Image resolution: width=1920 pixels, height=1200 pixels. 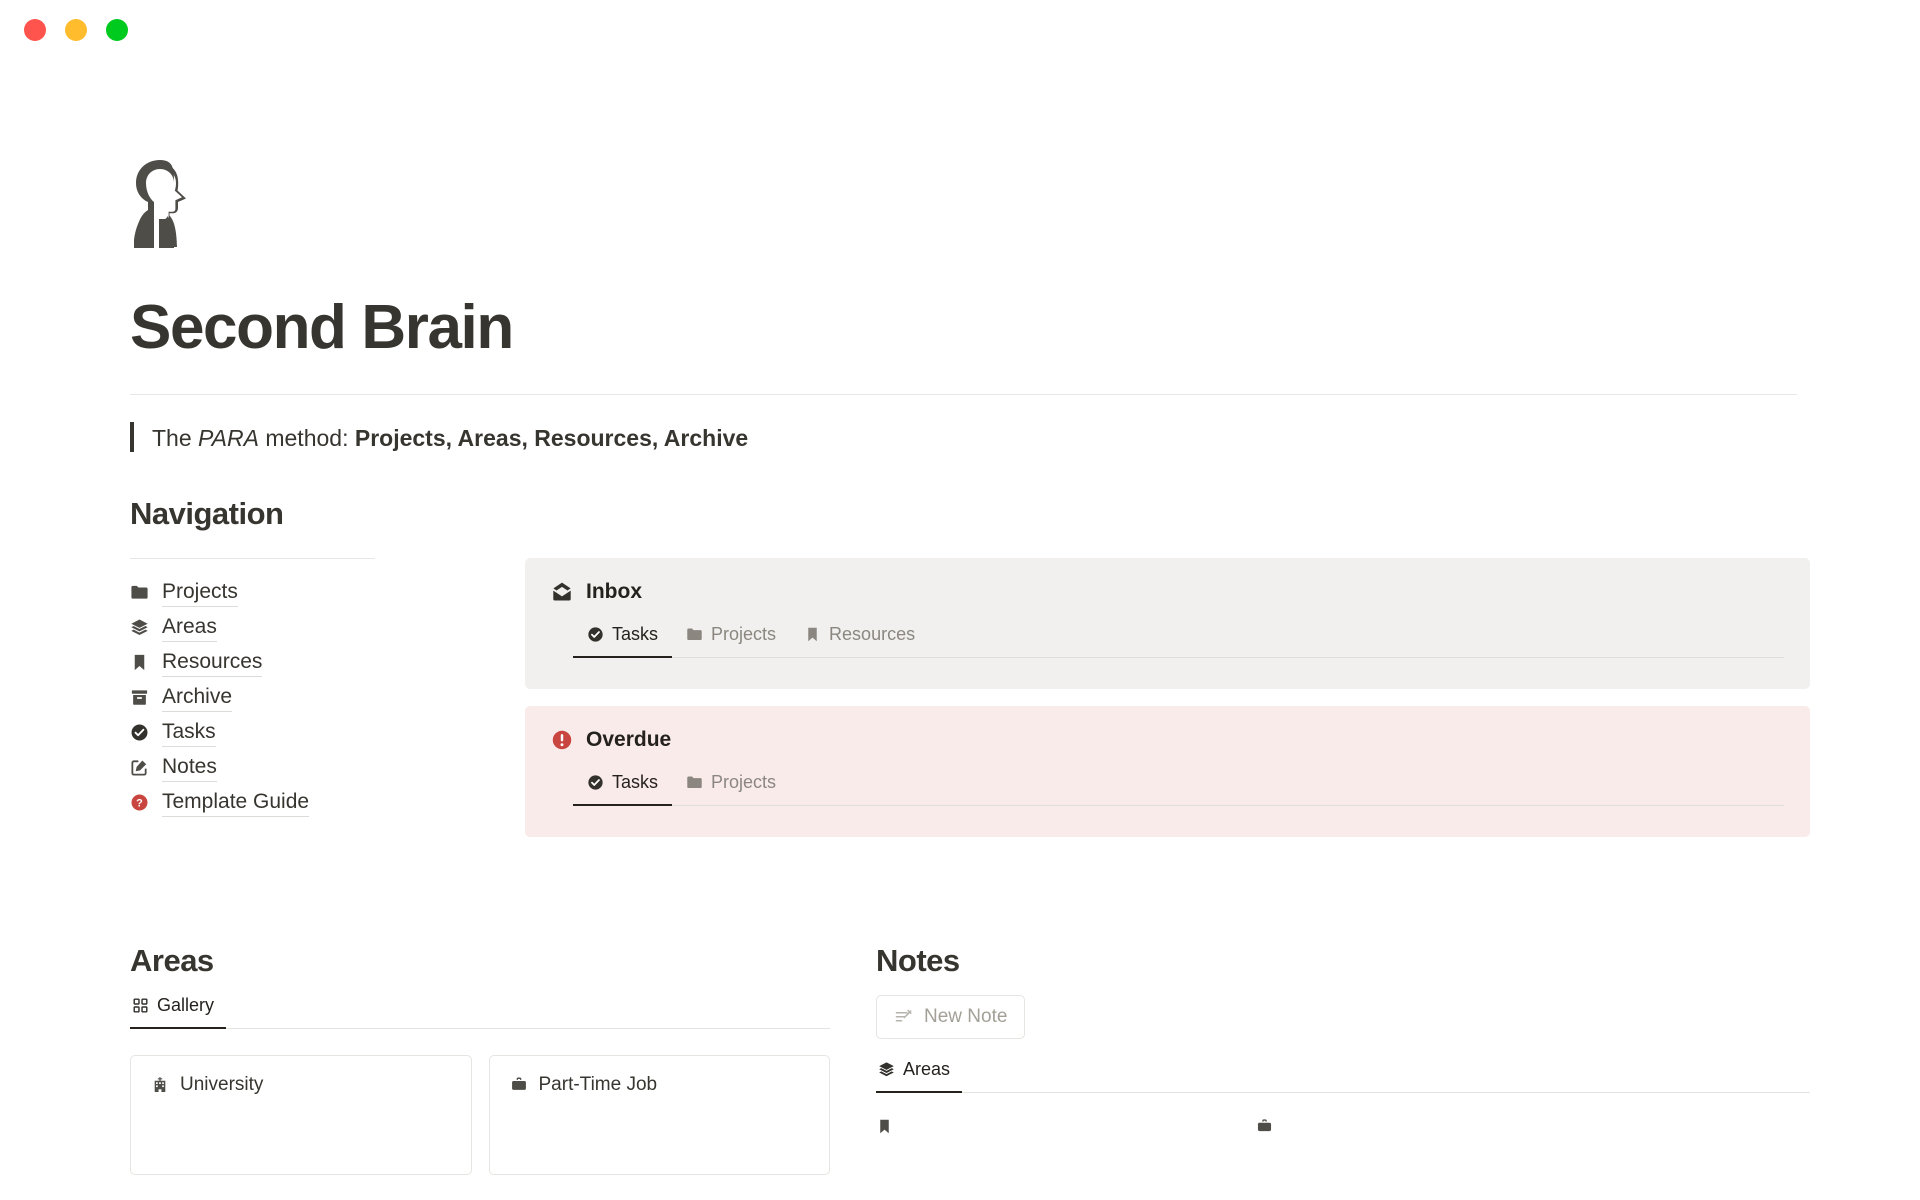 What do you see at coordinates (252, 559) in the screenshot?
I see `navigation-divider` at bounding box center [252, 559].